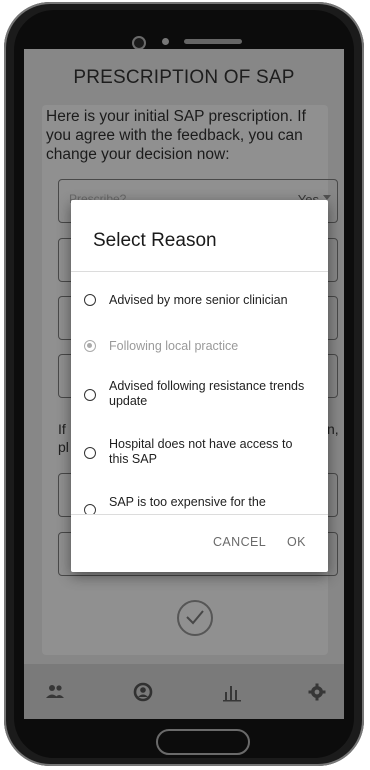 The height and width of the screenshot is (770, 370). I want to click on reason-option: Following local practice, so click(199, 347).